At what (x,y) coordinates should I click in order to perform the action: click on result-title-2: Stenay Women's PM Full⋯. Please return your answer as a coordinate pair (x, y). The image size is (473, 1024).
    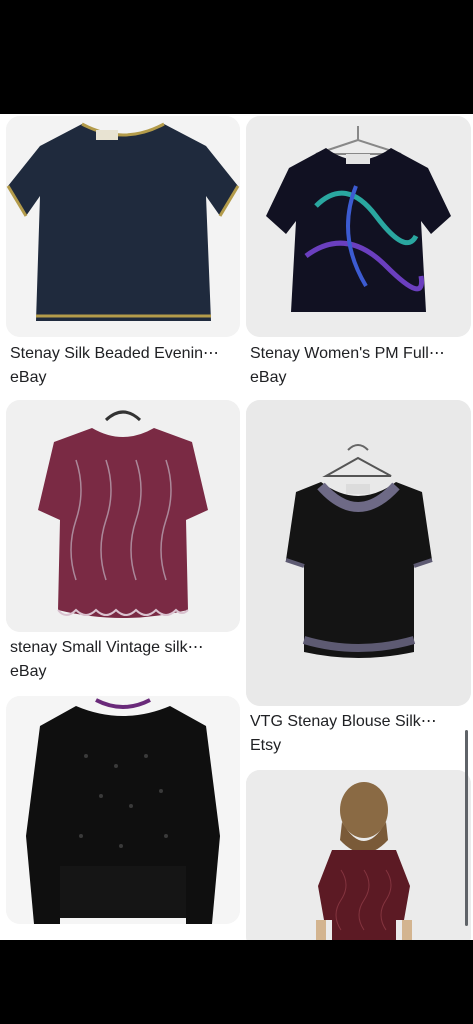
    Looking at the image, I should click on (361, 354).